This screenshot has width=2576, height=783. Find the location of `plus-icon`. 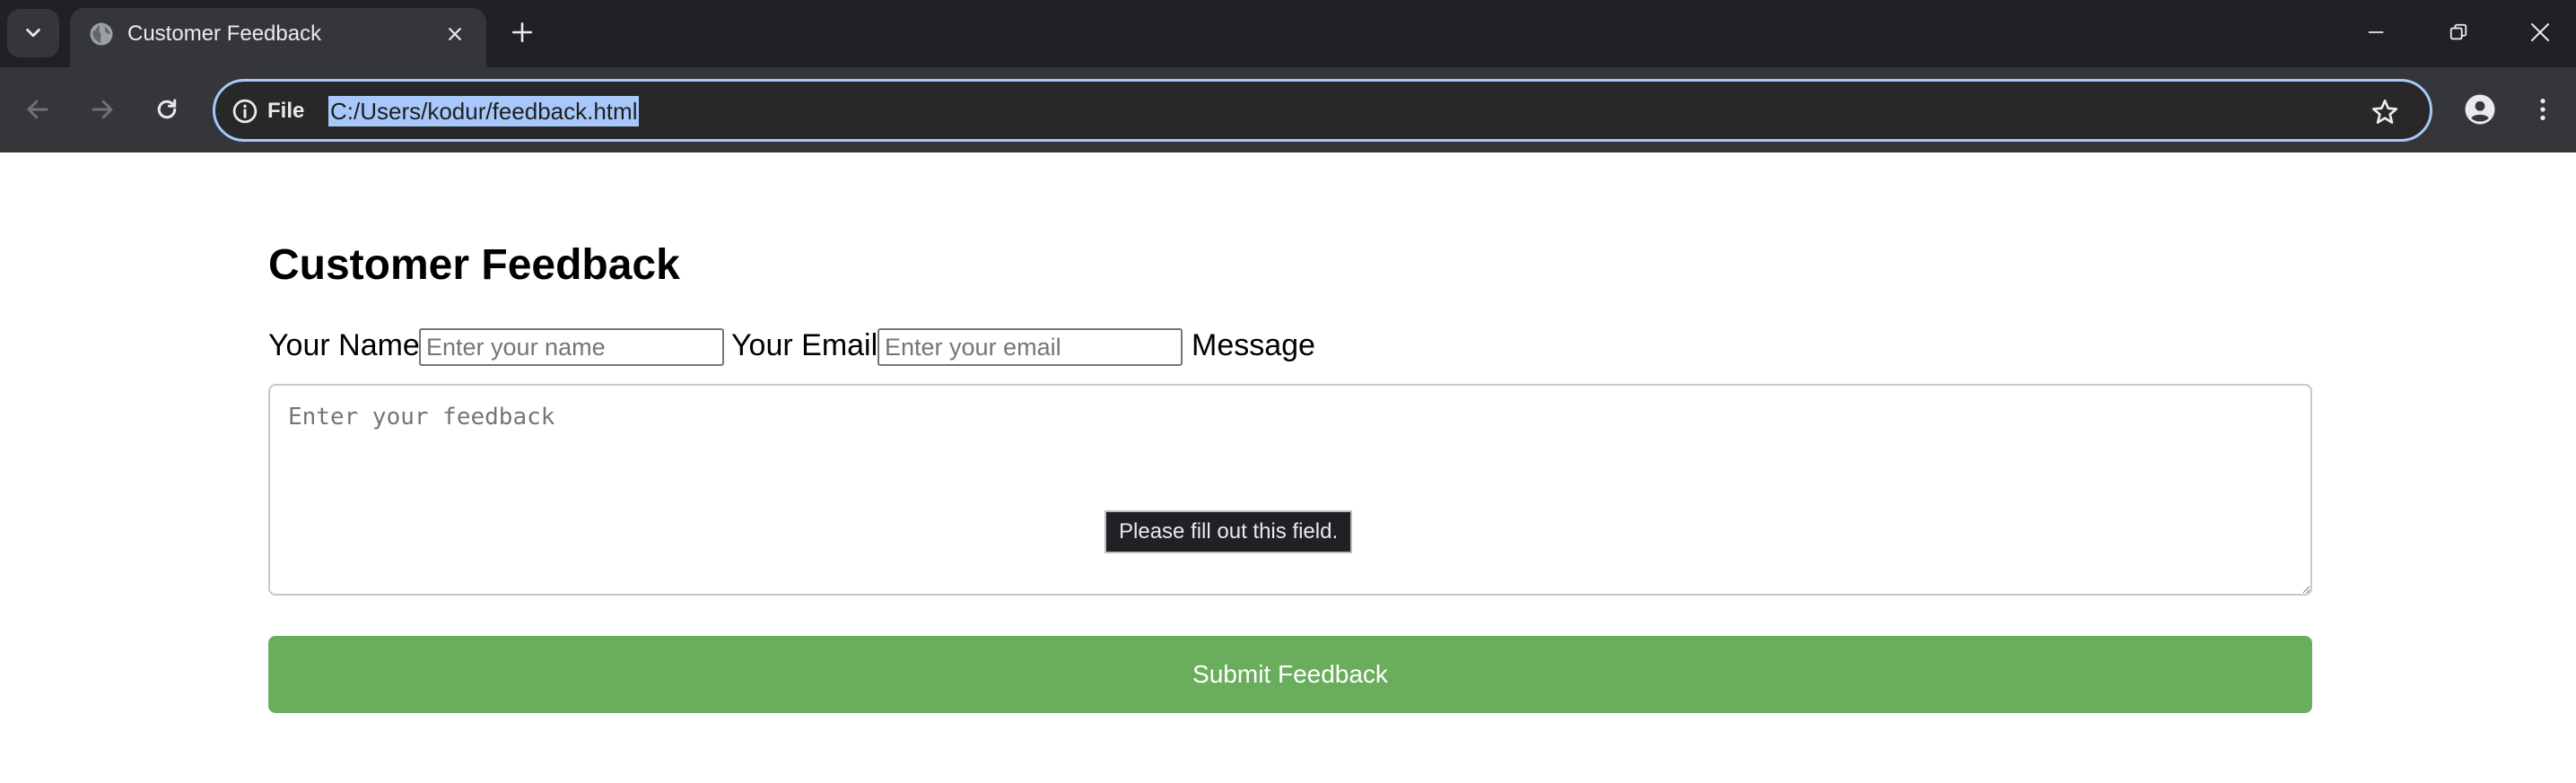

plus-icon is located at coordinates (522, 33).